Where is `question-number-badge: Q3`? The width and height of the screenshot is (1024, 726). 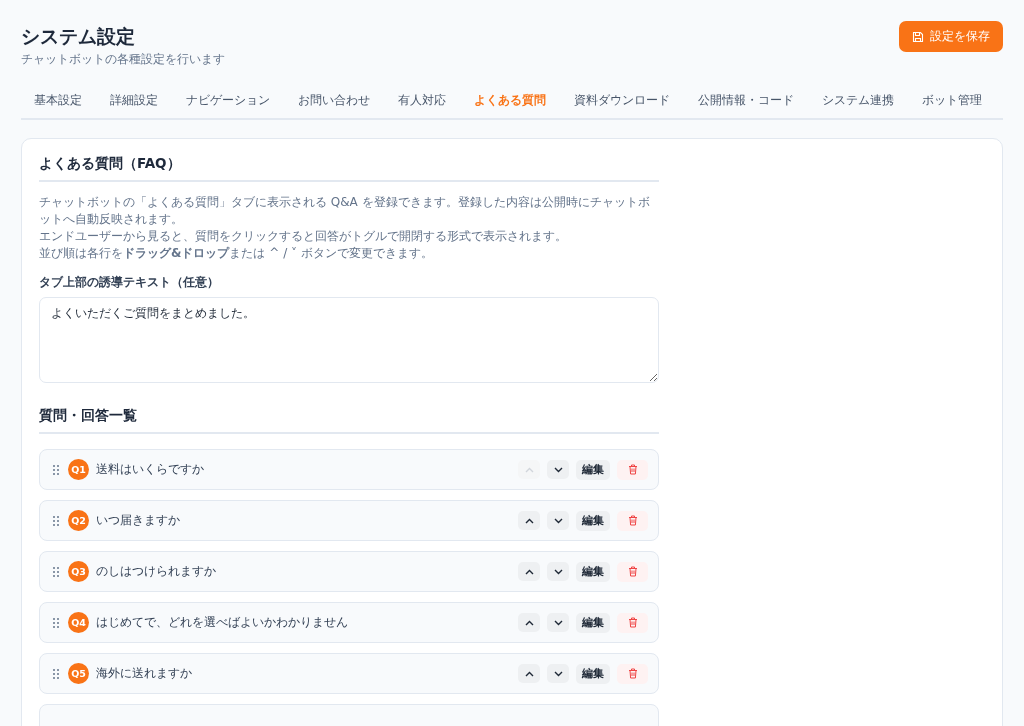 question-number-badge: Q3 is located at coordinates (78, 571).